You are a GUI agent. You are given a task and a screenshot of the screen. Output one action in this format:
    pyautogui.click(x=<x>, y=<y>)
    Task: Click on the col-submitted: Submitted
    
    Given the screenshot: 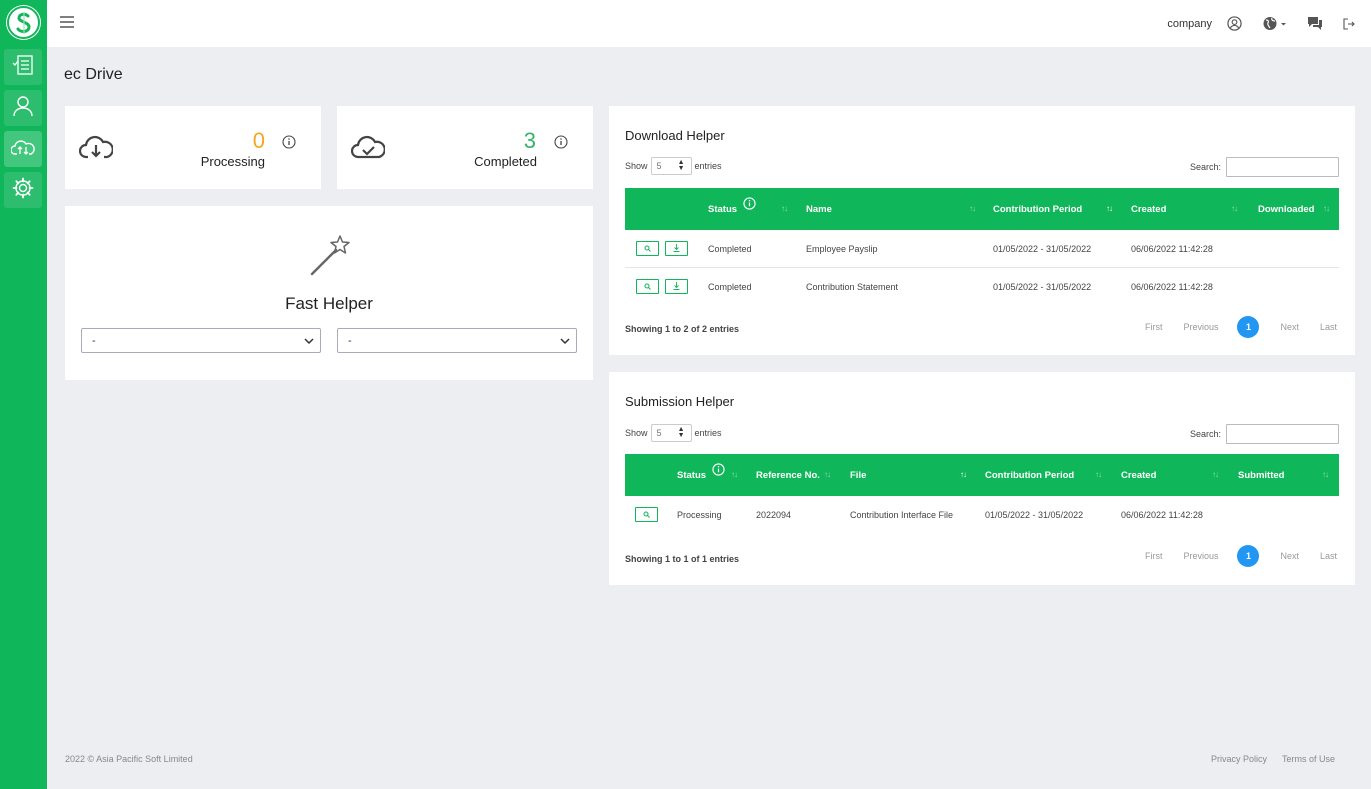 What is the action you would take?
    pyautogui.click(x=1261, y=475)
    